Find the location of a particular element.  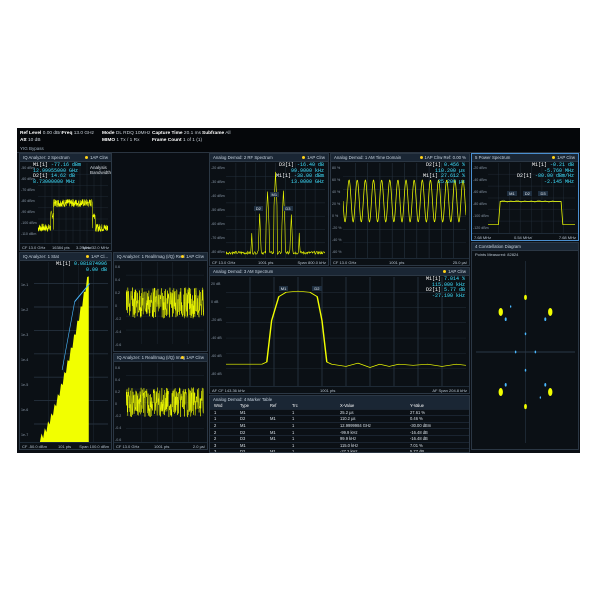

mode-setting: Mode DL RDQ 10MHz is located at coordinates (126, 133).